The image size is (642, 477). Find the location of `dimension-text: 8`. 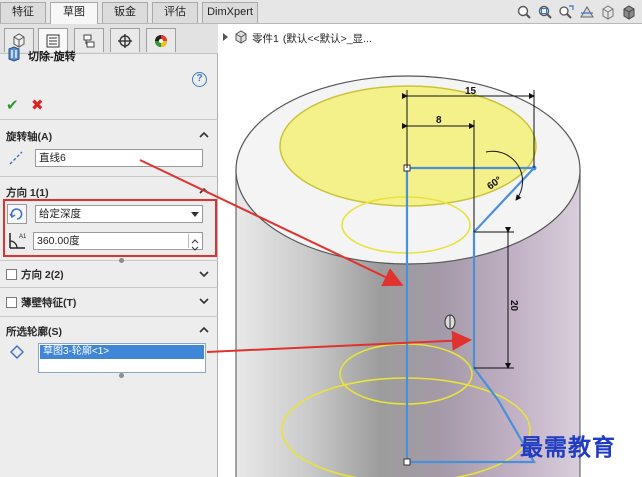

dimension-text: 8 is located at coordinates (439, 120).